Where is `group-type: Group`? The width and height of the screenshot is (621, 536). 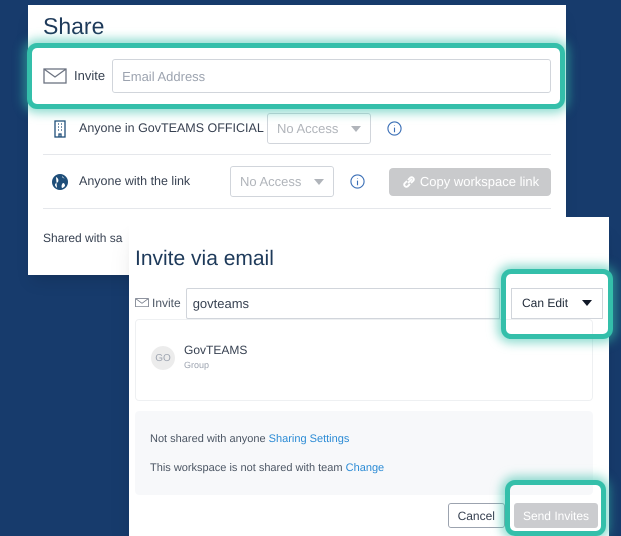
group-type: Group is located at coordinates (197, 365).